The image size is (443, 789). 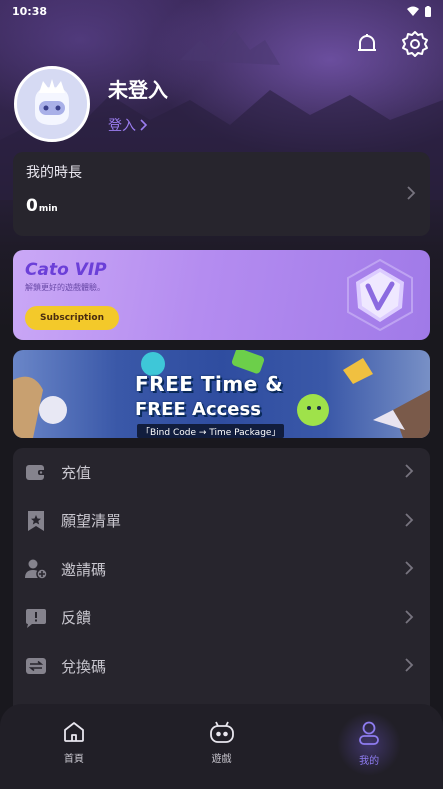 What do you see at coordinates (369, 733) in the screenshot?
I see `profile-icon` at bounding box center [369, 733].